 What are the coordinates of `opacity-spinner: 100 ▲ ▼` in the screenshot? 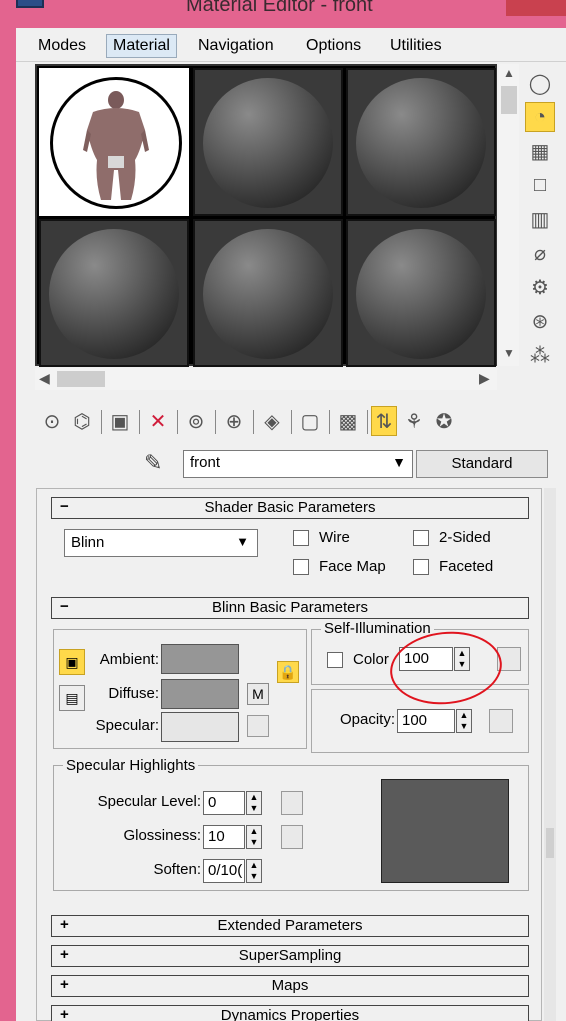 It's located at (434, 721).